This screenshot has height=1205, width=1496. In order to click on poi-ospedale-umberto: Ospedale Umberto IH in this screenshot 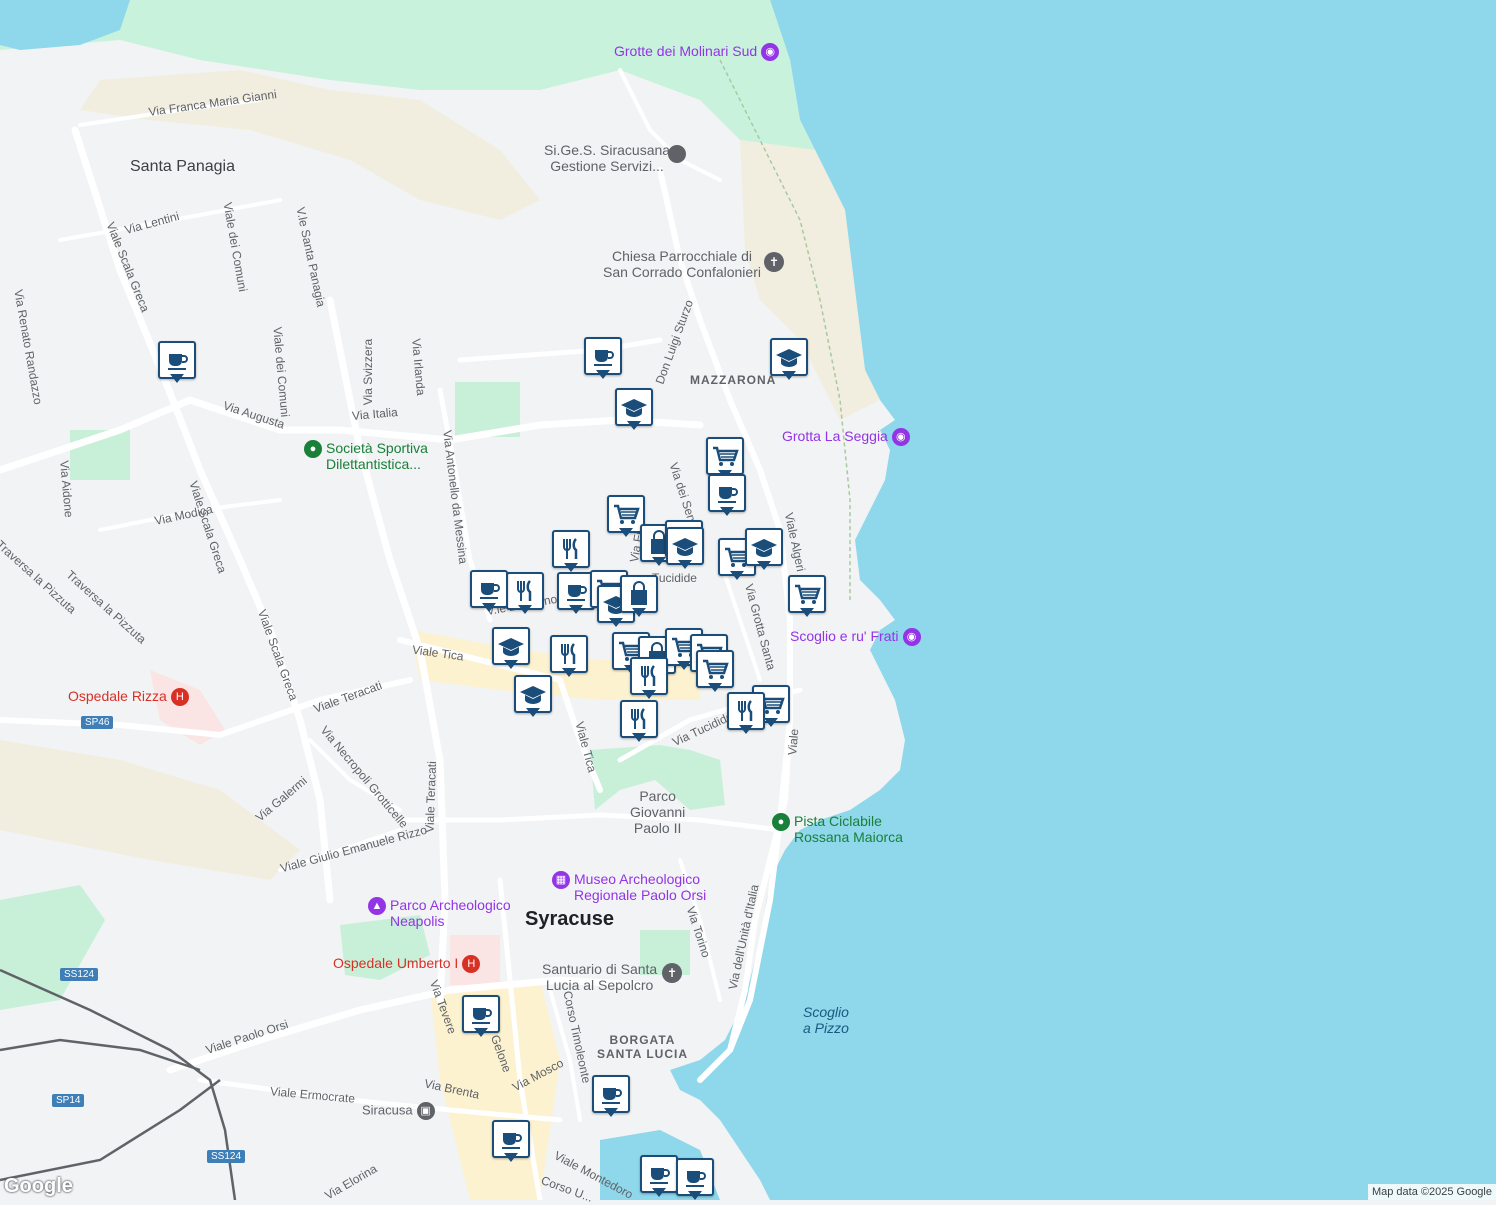, I will do `click(408, 964)`.